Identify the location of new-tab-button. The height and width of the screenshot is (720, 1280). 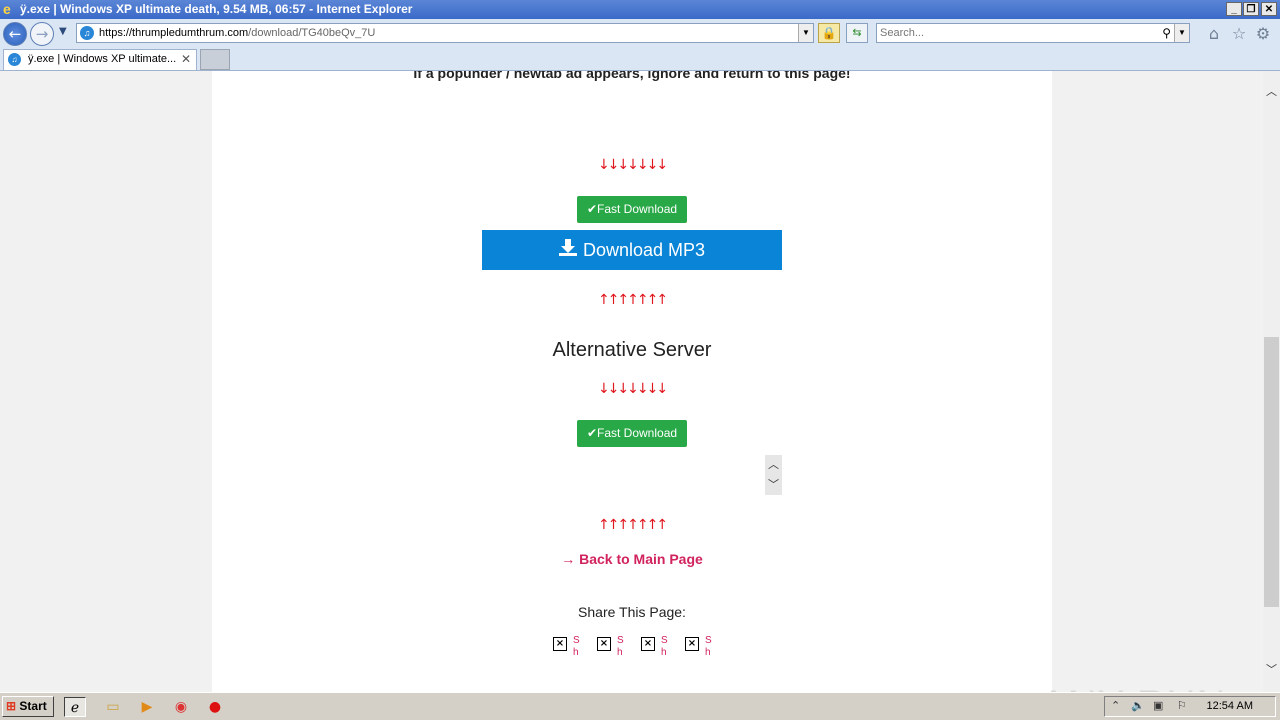
(215, 59).